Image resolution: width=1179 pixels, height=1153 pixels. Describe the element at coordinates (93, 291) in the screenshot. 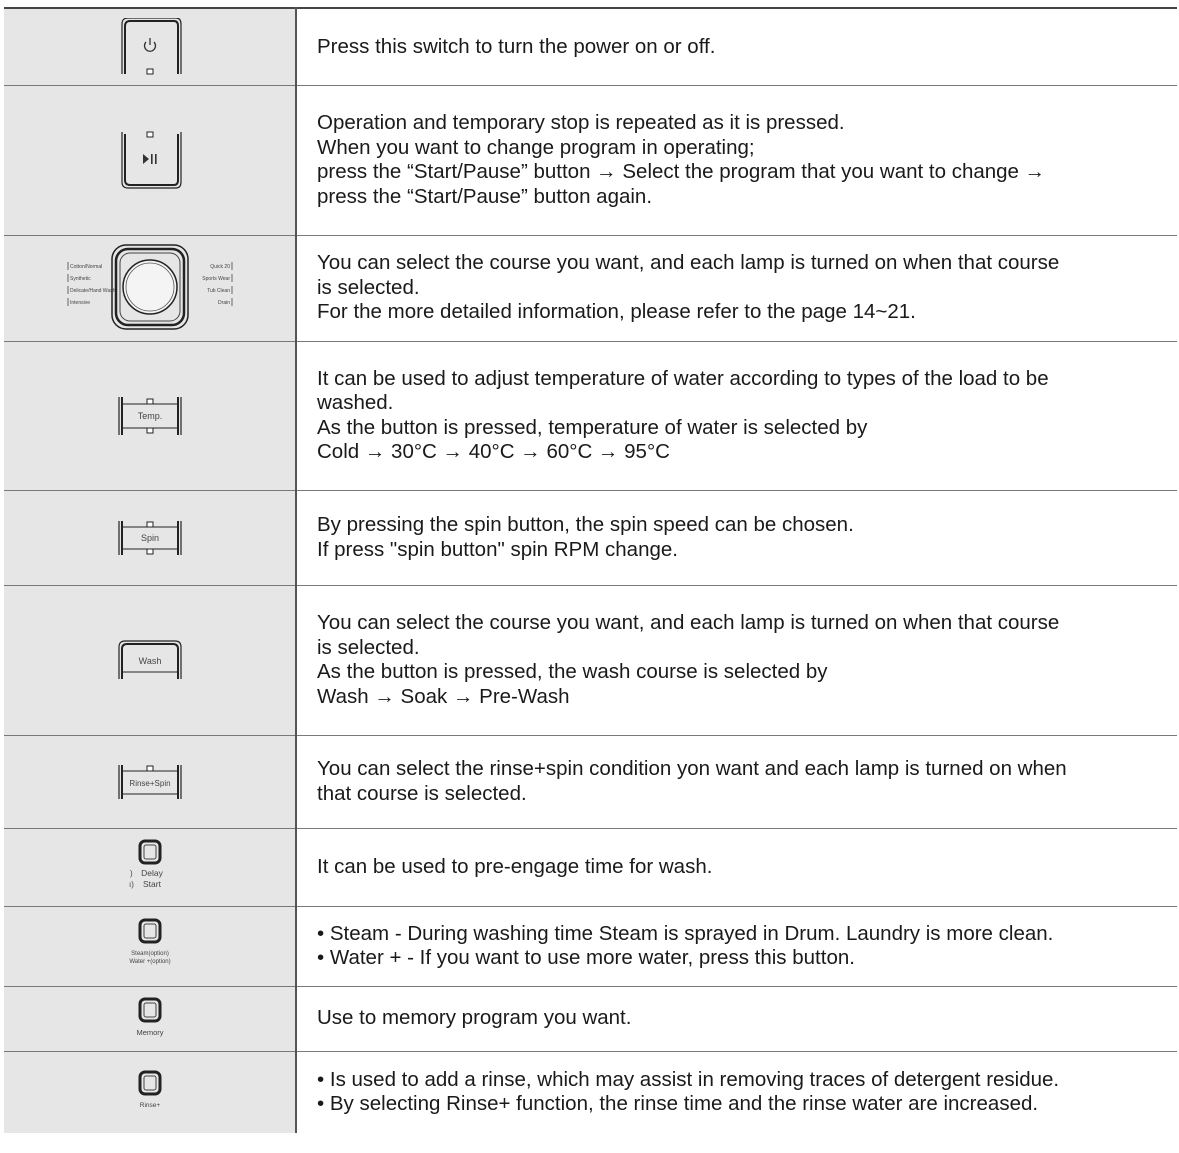

I see `dial-label-left: Delicate/Hand Wash` at that location.